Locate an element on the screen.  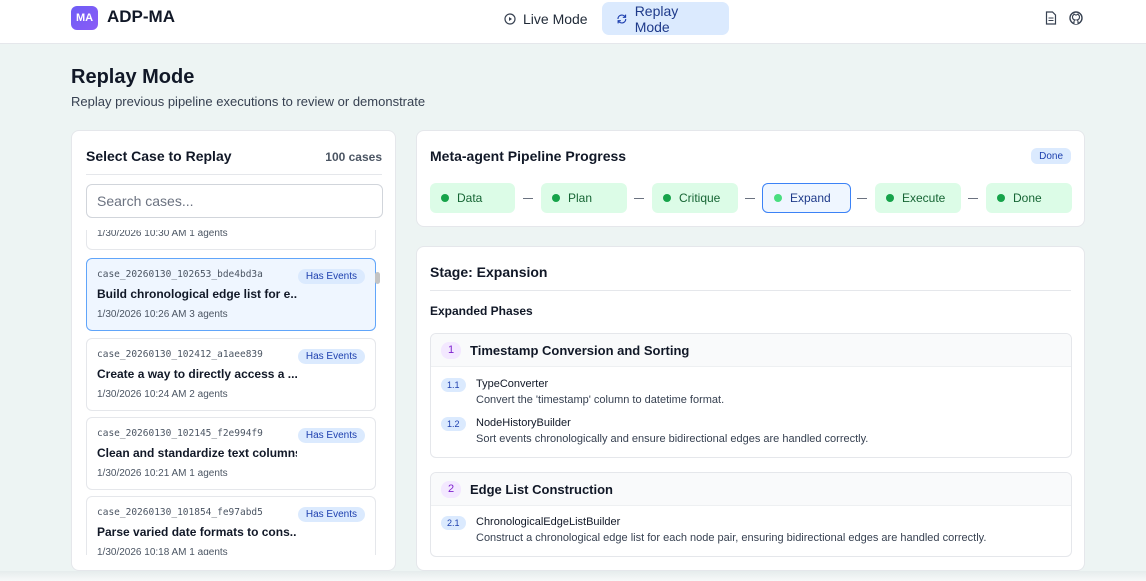
stage-label: Data is located at coordinates (470, 198).